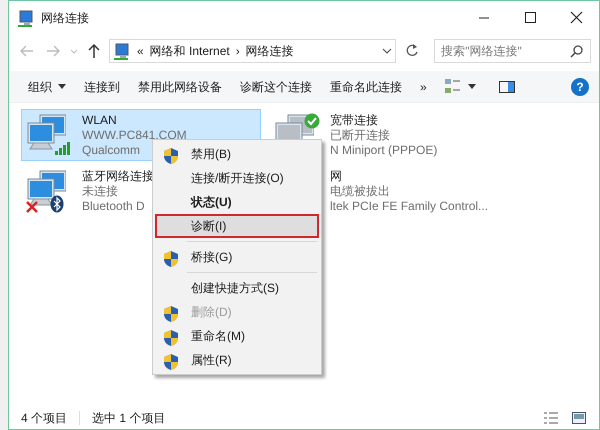  I want to click on device-name: N Miniport (PPPOE), so click(384, 150).